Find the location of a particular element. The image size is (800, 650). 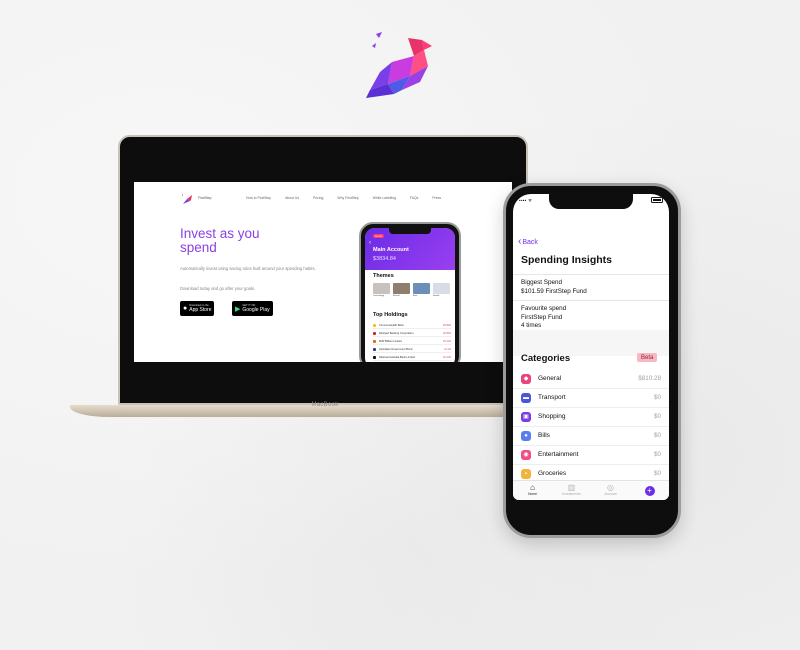

plus-icon: + is located at coordinates (649, 491).